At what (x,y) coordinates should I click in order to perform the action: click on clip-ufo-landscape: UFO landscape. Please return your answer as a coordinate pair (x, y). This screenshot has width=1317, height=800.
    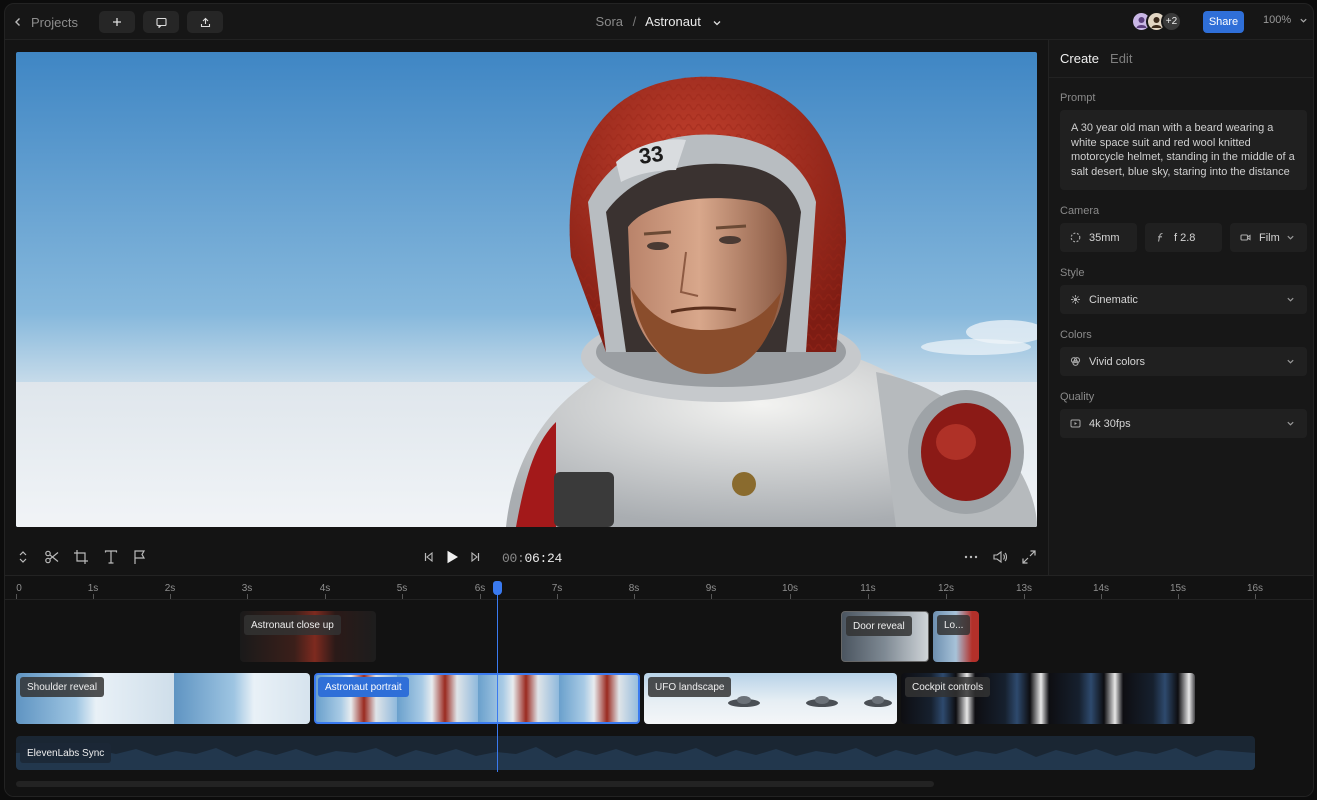
    Looking at the image, I should click on (770, 698).